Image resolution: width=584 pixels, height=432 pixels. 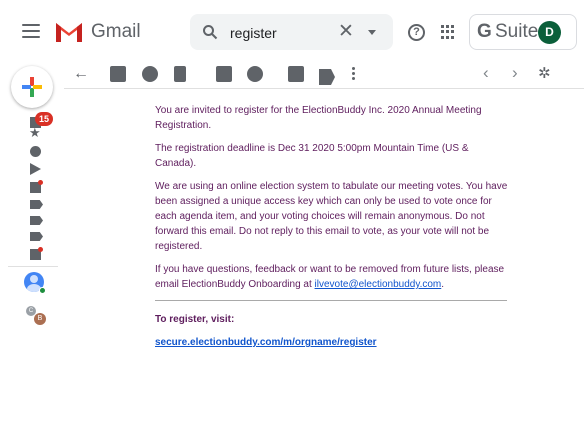 What do you see at coordinates (253, 33) in the screenshot?
I see `search-input: register` at bounding box center [253, 33].